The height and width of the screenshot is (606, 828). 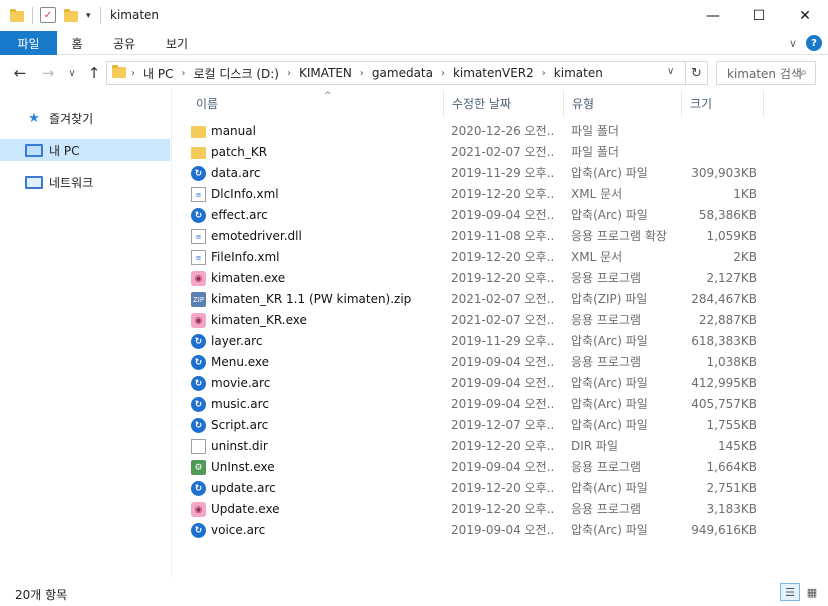 I want to click on minimize-button: —, so click(x=713, y=15).